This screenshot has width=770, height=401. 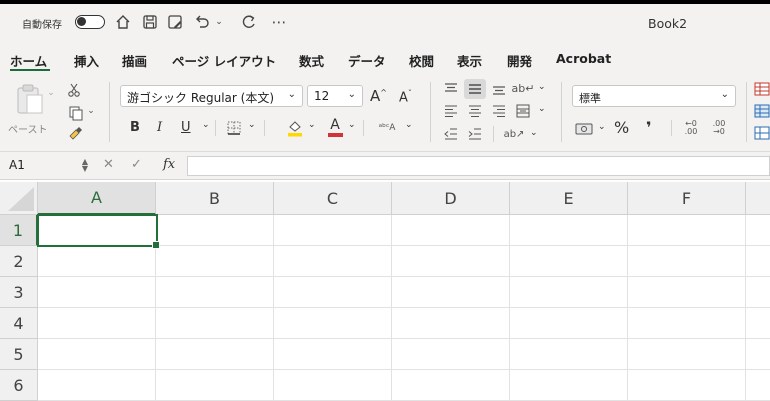 I want to click on cut-icon, so click(x=74, y=90).